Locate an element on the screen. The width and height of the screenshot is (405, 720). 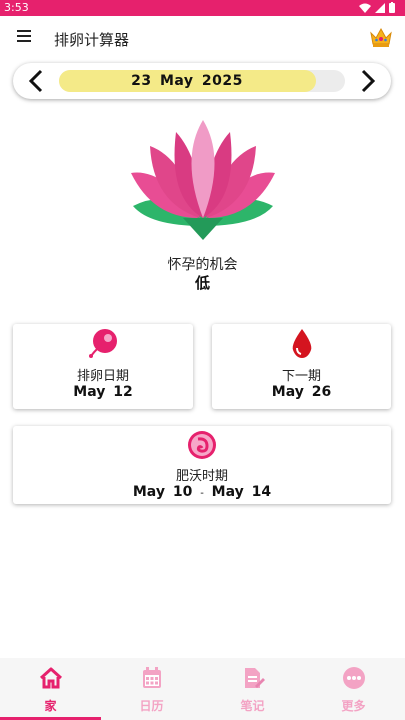
menu-icon is located at coordinates (24, 36).